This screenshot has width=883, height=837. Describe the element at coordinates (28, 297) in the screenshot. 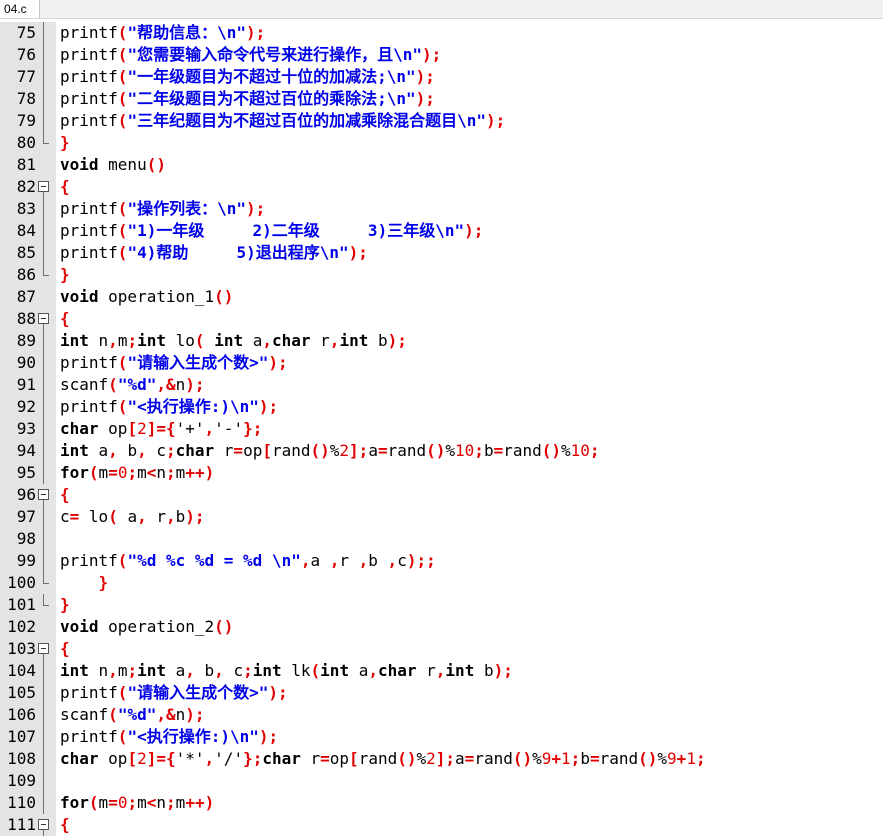

I see `line-gutter: 87` at that location.